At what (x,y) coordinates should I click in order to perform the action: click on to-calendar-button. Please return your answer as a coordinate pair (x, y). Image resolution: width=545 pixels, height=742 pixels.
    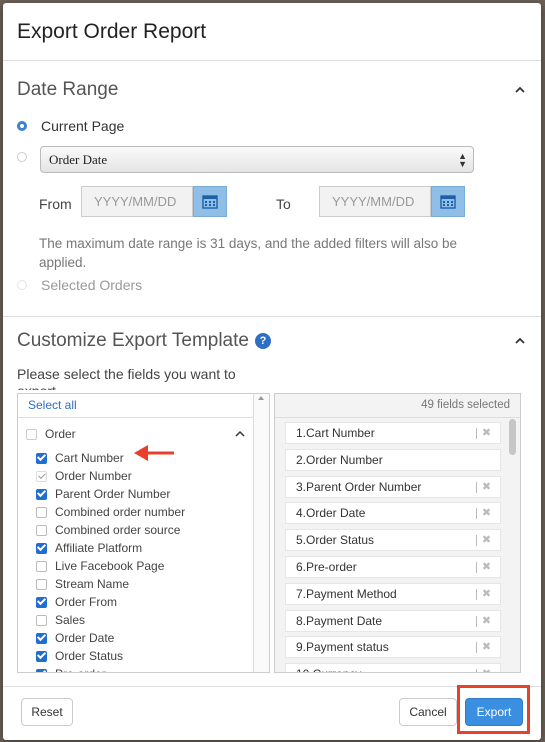
    Looking at the image, I should click on (448, 201).